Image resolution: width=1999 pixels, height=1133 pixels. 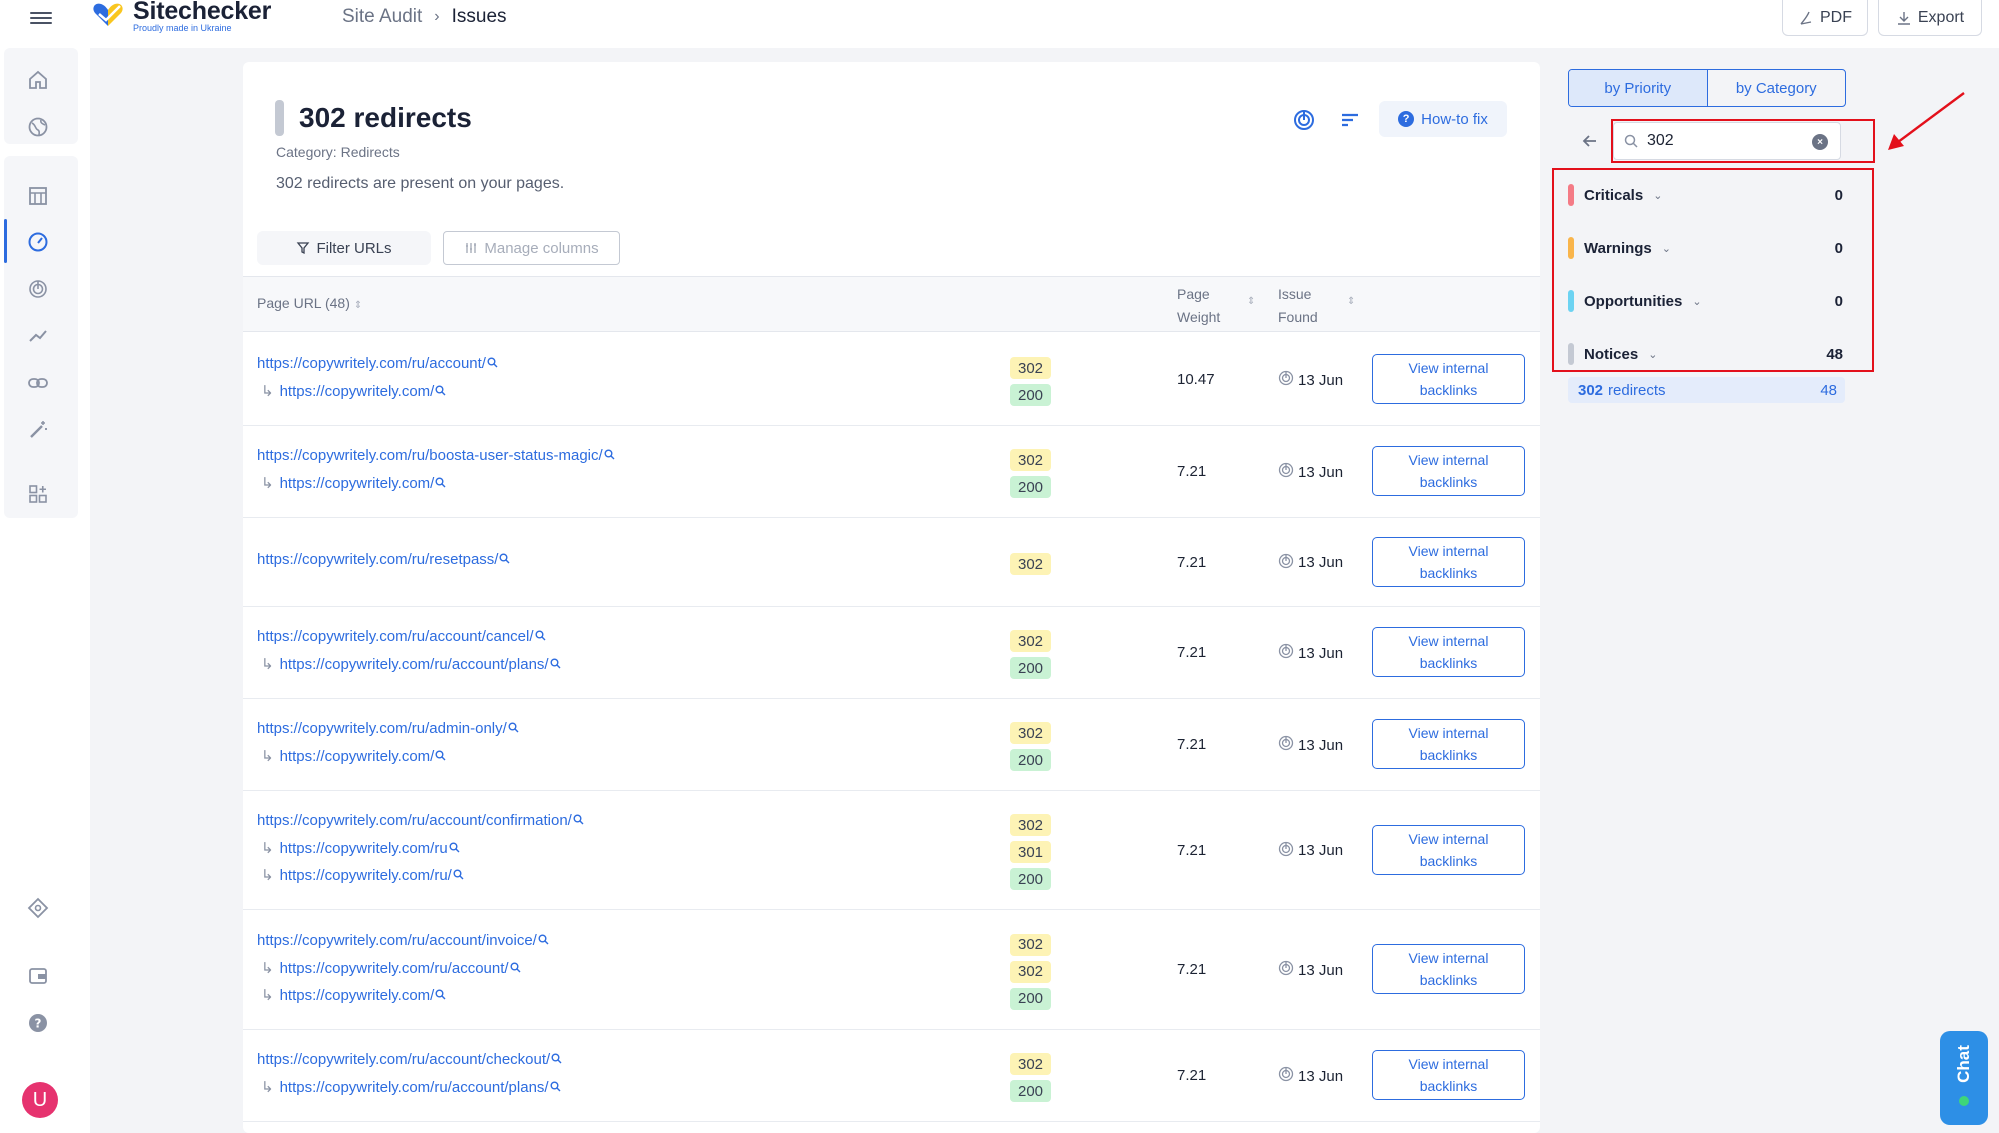 What do you see at coordinates (1777, 88) in the screenshot?
I see `tab-by-category: by Category` at bounding box center [1777, 88].